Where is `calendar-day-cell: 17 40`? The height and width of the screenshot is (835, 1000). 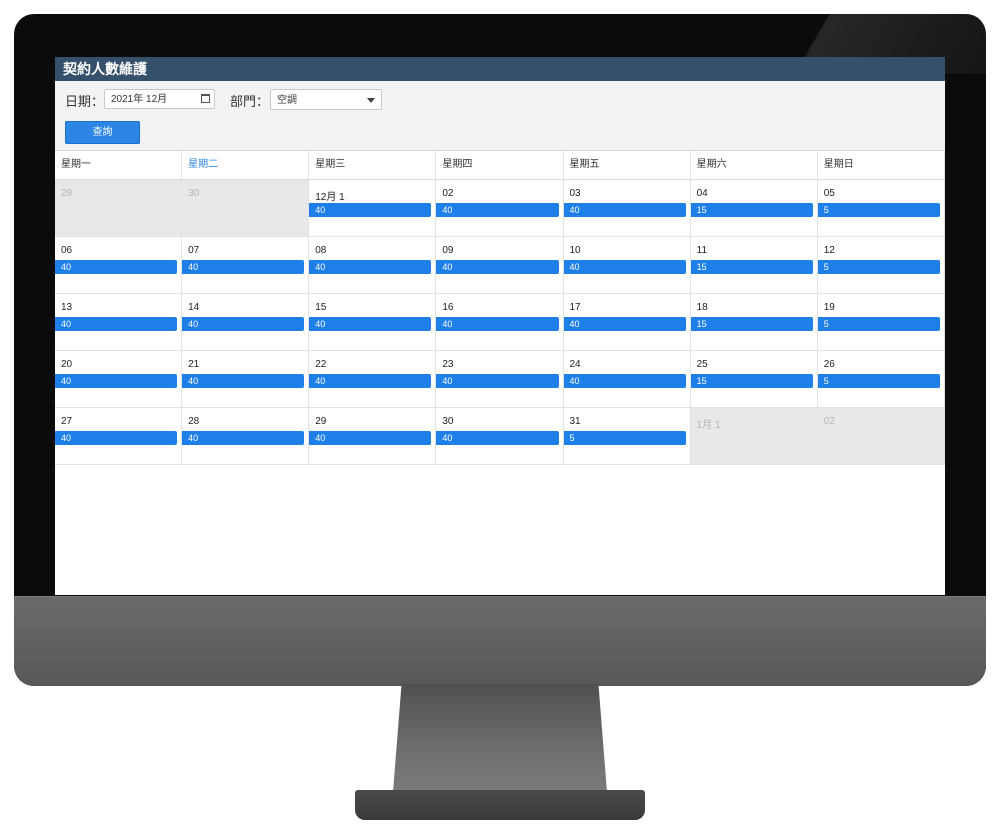 calendar-day-cell: 17 40 is located at coordinates (627, 322).